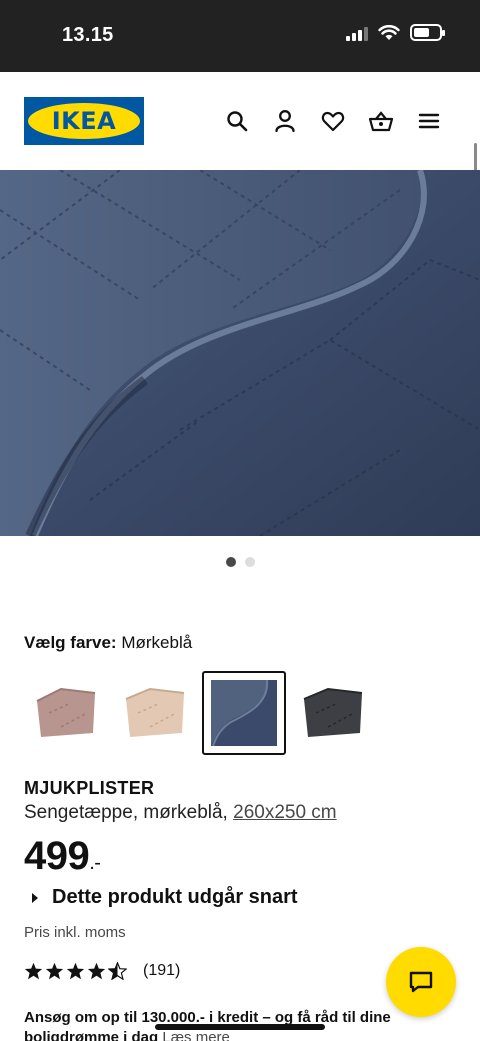  I want to click on site-header: IKEA, so click(240, 121).